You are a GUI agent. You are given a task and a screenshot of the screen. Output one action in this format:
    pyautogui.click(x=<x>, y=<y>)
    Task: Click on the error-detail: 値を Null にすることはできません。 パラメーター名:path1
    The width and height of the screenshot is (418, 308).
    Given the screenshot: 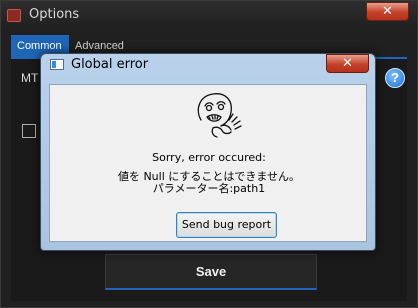 What is the action you would take?
    pyautogui.click(x=209, y=183)
    